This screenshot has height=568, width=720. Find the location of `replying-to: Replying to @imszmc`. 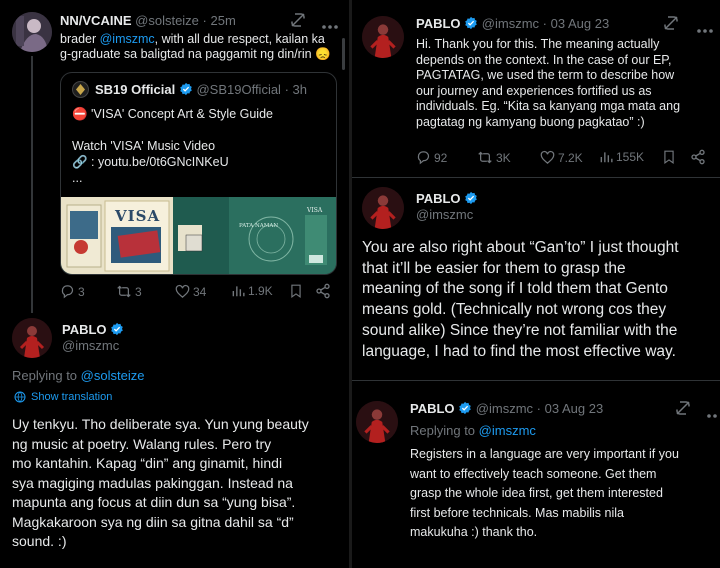

replying-to: Replying to @imszmc is located at coordinates (473, 430).